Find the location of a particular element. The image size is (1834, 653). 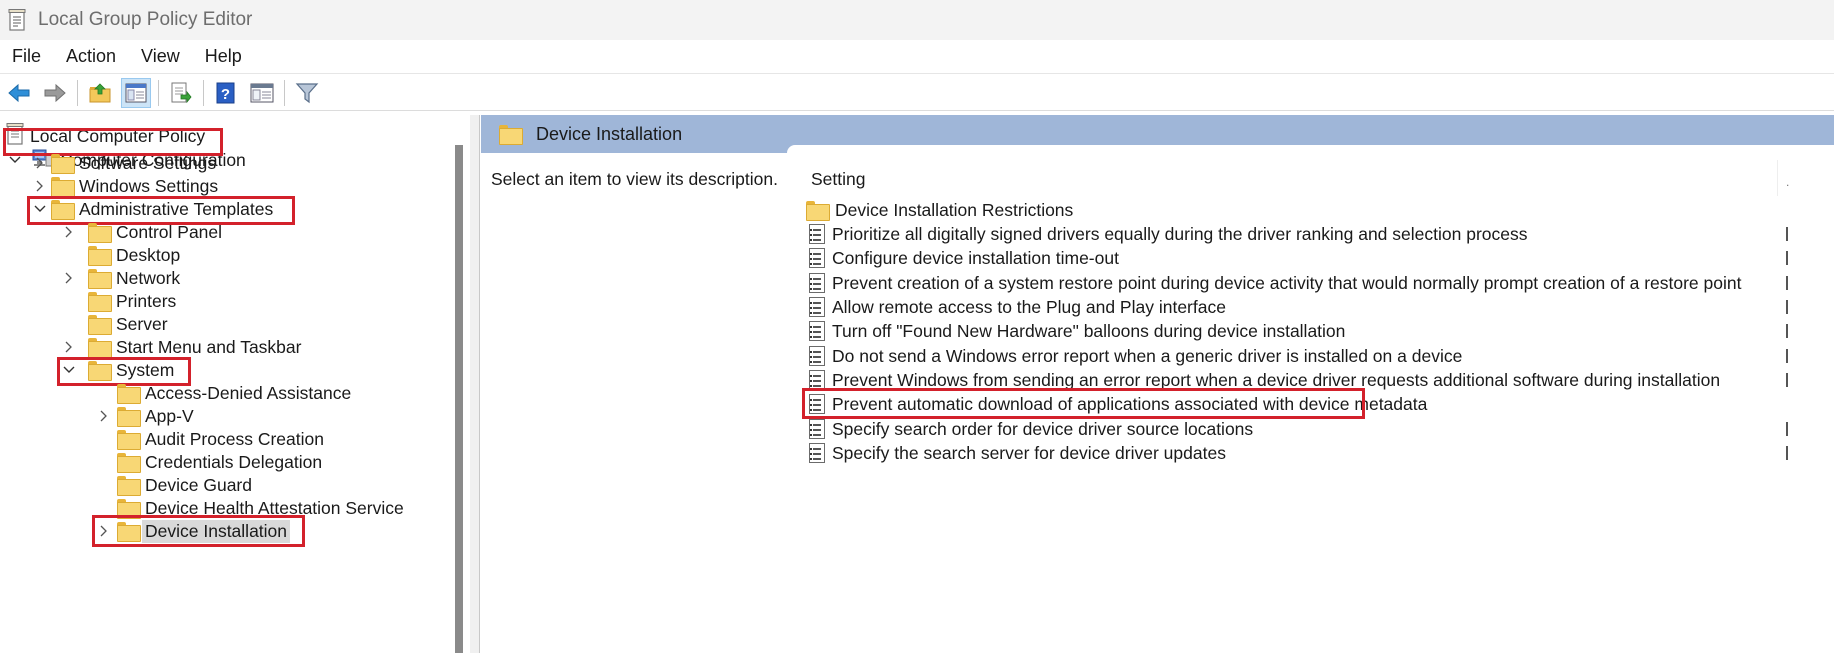

tree-item-label: Network is located at coordinates (148, 277).